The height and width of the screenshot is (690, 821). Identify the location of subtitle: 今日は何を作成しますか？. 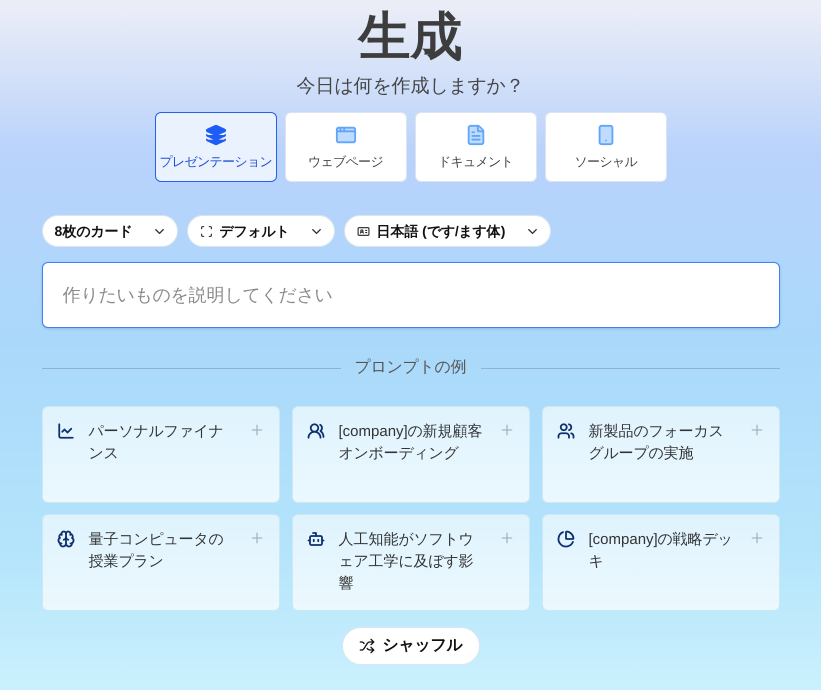
(410, 87).